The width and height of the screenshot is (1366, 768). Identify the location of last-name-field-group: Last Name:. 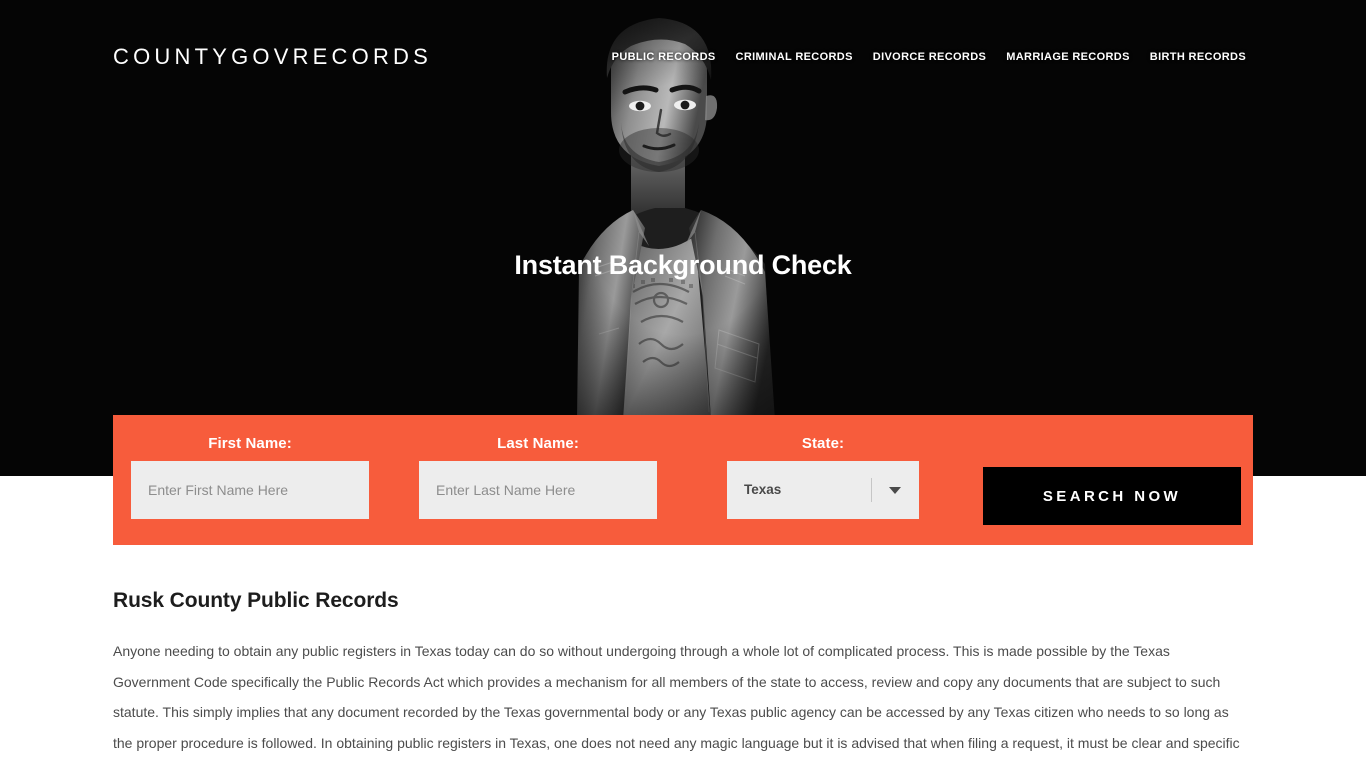
(538, 477).